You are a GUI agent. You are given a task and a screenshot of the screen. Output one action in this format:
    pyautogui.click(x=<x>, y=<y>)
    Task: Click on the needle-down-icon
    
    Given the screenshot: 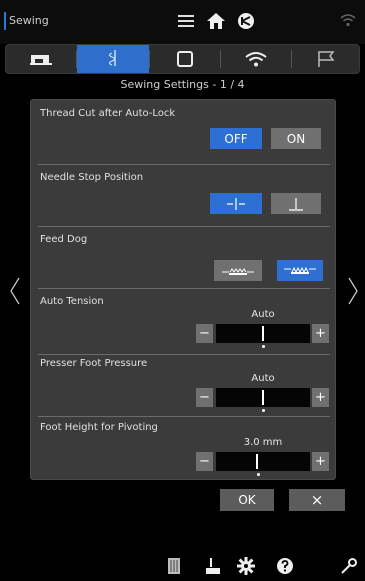 What is the action you would take?
    pyautogui.click(x=296, y=204)
    